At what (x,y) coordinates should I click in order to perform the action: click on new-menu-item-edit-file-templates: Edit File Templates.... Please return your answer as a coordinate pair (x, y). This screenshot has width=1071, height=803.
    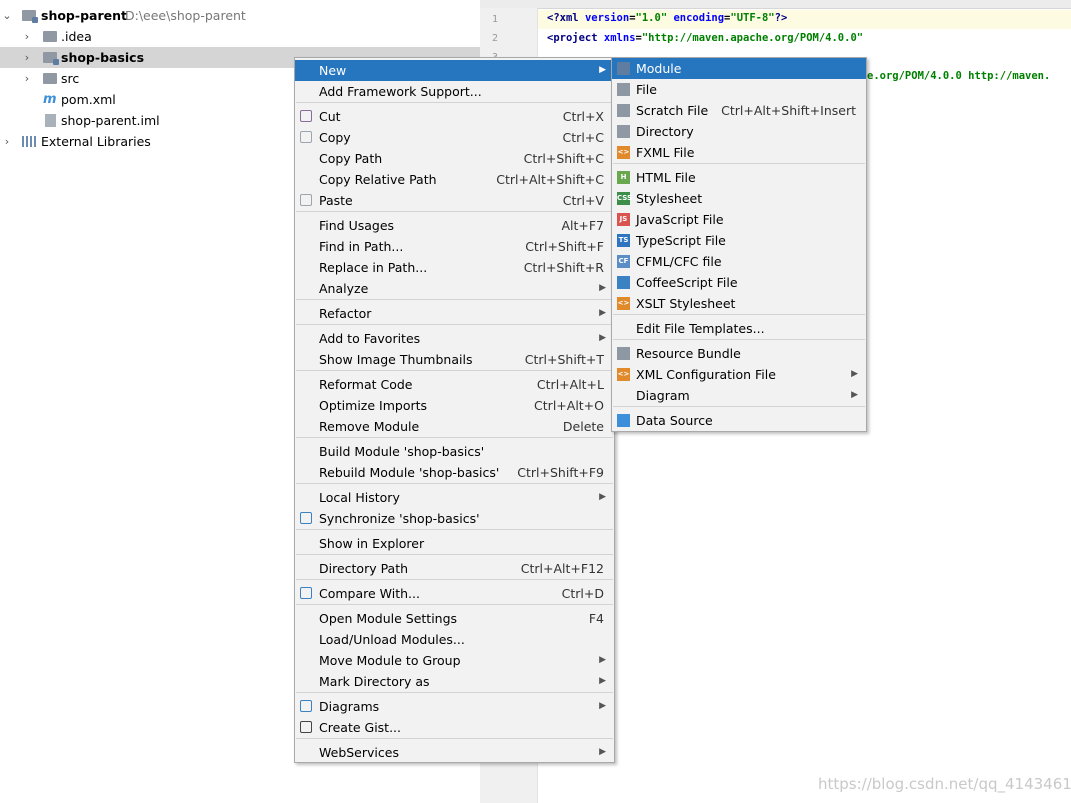
    Looking at the image, I should click on (739, 328).